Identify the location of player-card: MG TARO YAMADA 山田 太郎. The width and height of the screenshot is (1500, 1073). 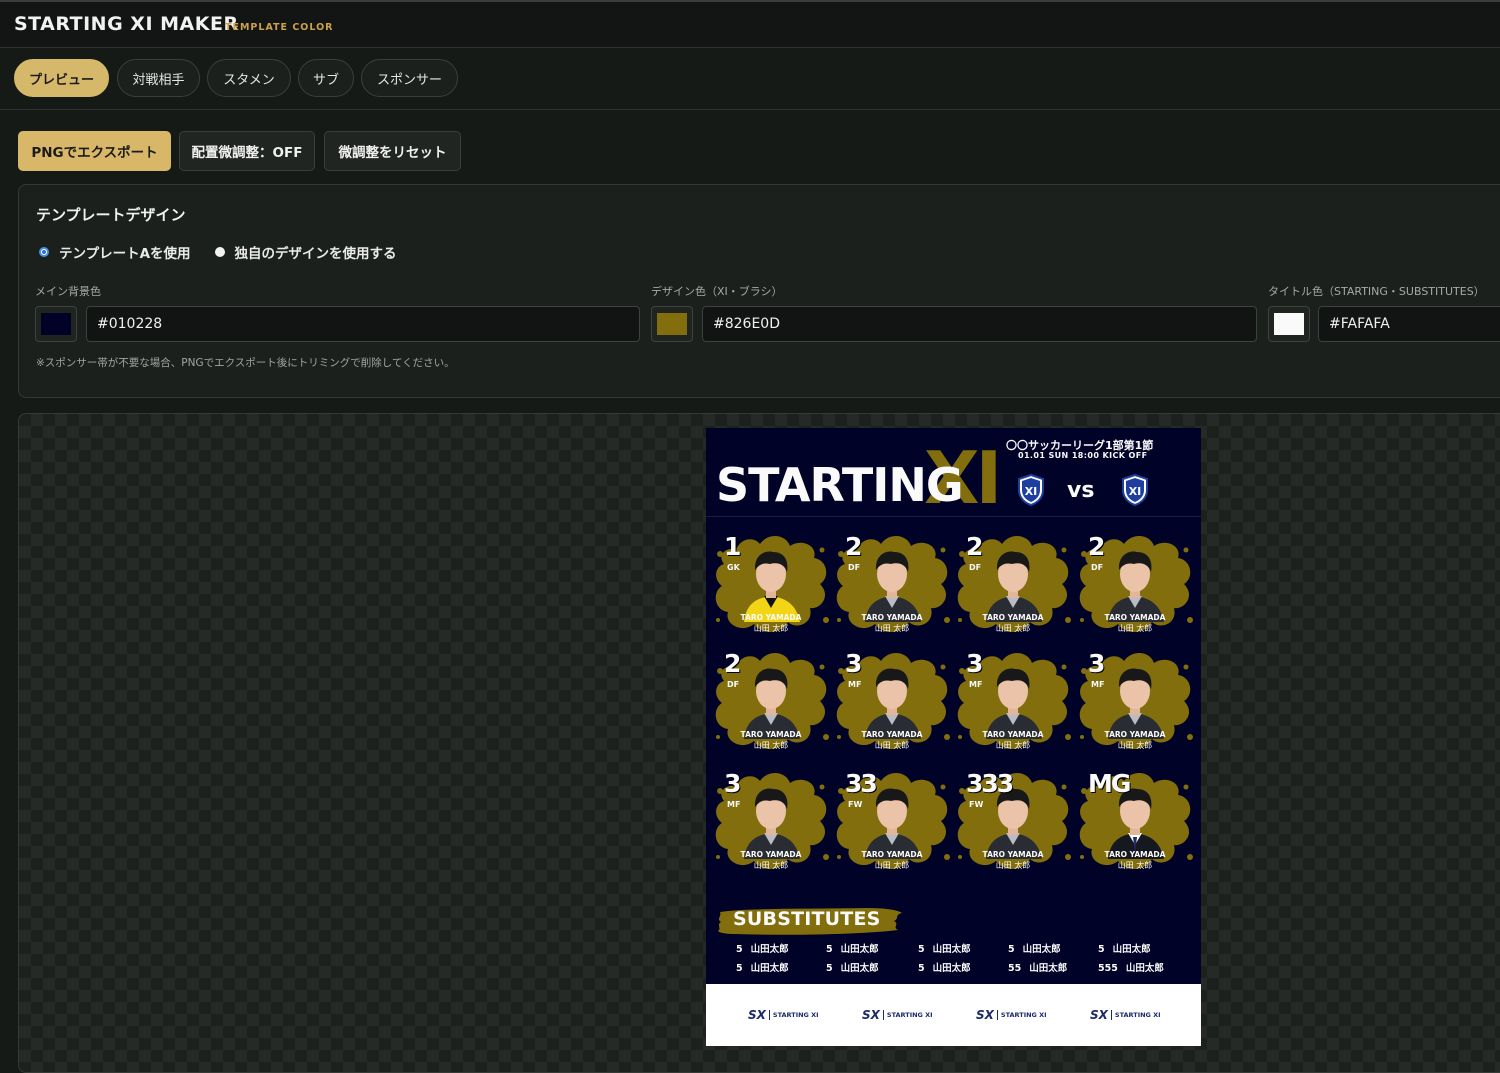
(1135, 820).